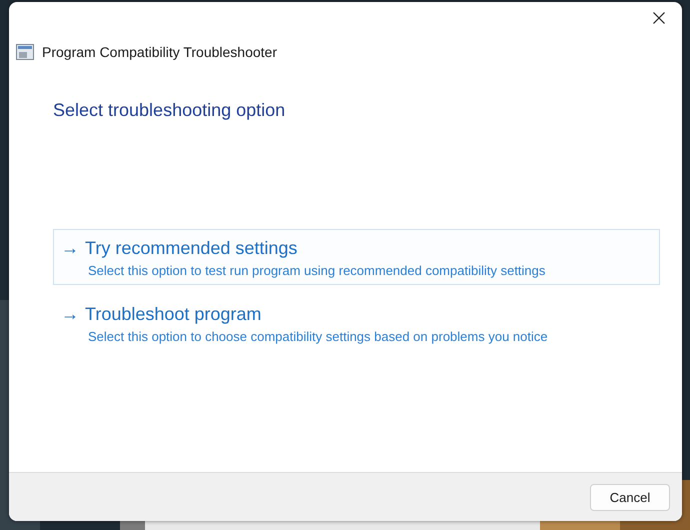 This screenshot has width=690, height=530. What do you see at coordinates (318, 336) in the screenshot?
I see `option-description: Select this option to choose compatibility settings based on problems you notice` at bounding box center [318, 336].